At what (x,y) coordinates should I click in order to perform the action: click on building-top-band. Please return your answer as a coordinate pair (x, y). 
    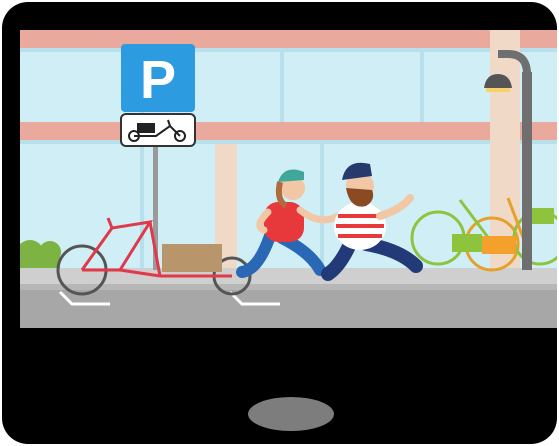
    Looking at the image, I should click on (288, 39).